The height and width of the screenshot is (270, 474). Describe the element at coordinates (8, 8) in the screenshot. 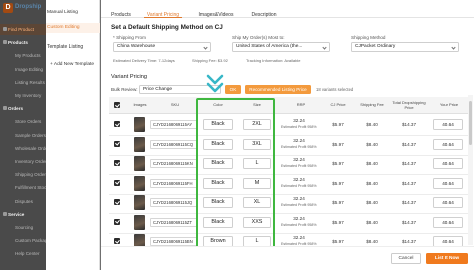

I see `logo-badge: D` at that location.